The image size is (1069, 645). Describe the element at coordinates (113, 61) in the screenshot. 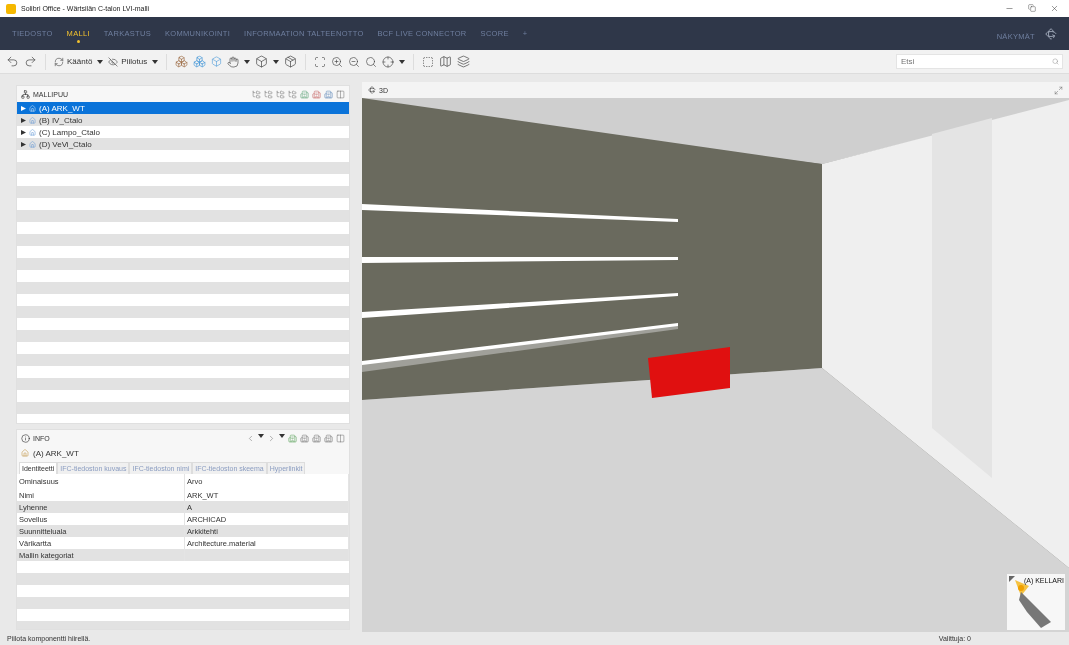

I see `eye-off-icon` at that location.